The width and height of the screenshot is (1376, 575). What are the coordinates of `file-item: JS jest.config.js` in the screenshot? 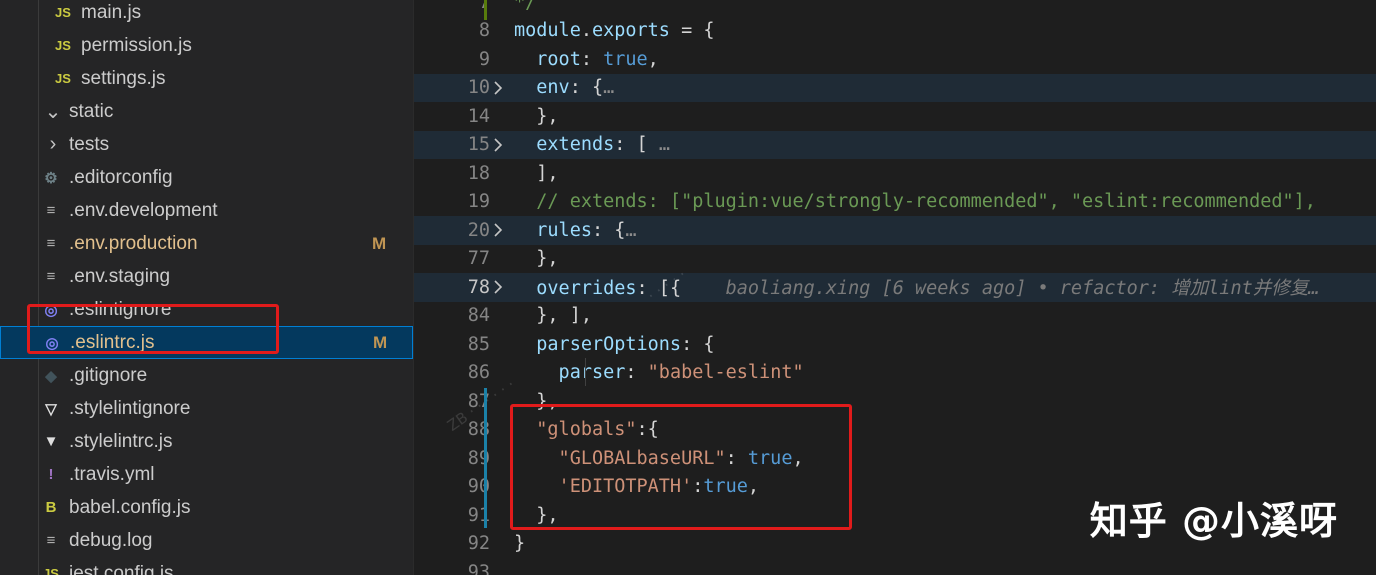 It's located at (206, 566).